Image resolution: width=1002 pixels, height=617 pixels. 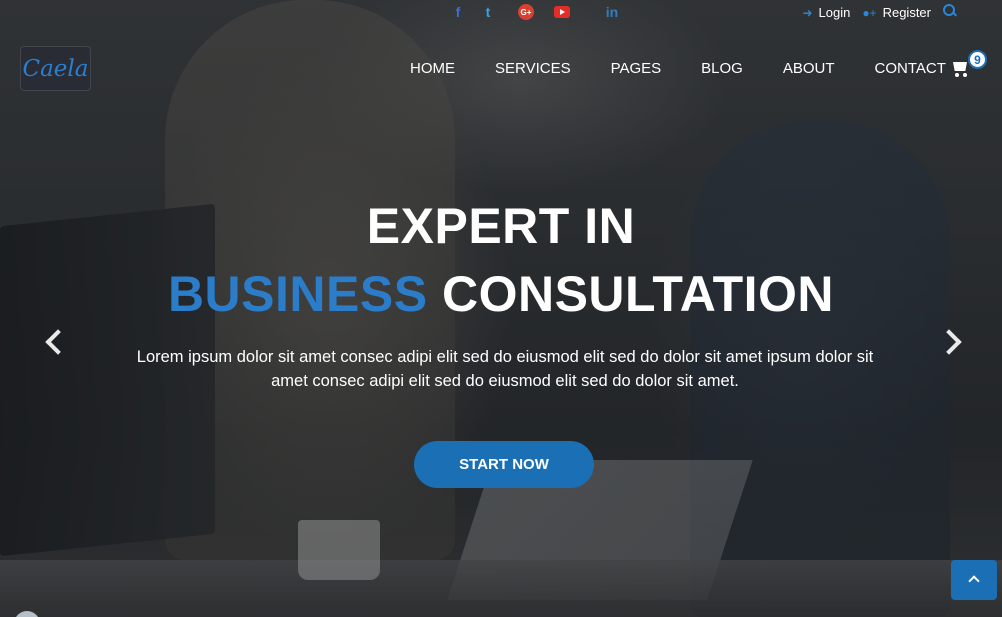 What do you see at coordinates (501, 226) in the screenshot?
I see `hero-title-line1: EXPERT IN` at bounding box center [501, 226].